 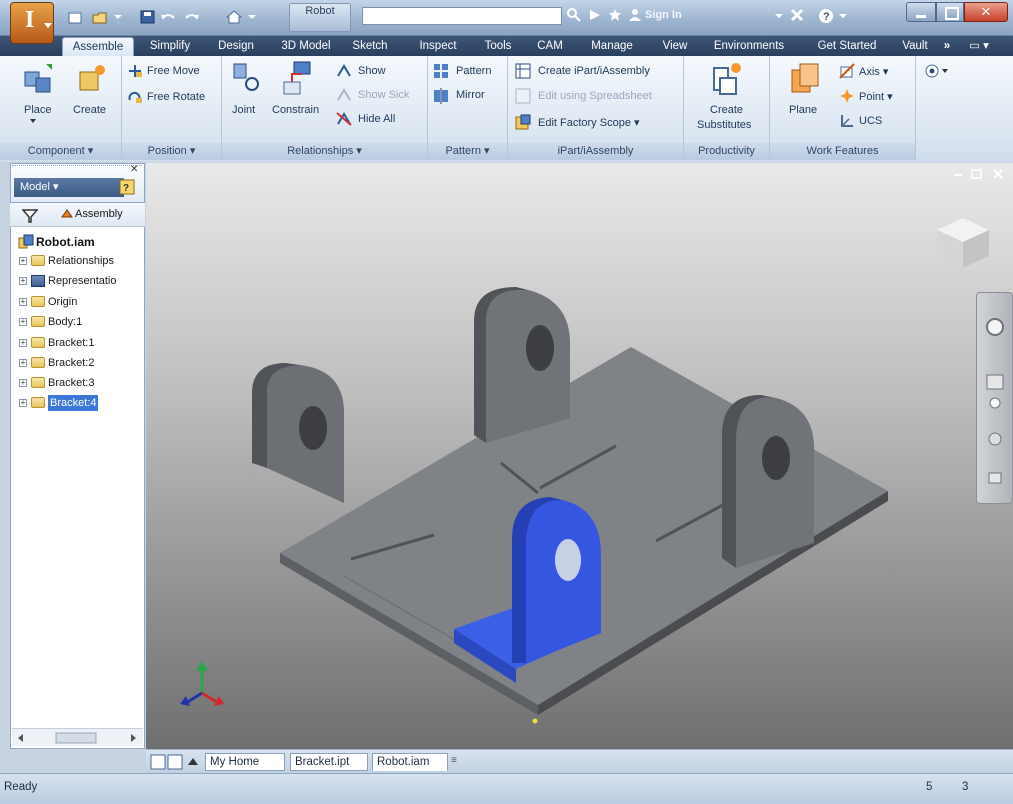 I want to click on create-substitutes-label-2: Substitutes, so click(x=724, y=125).